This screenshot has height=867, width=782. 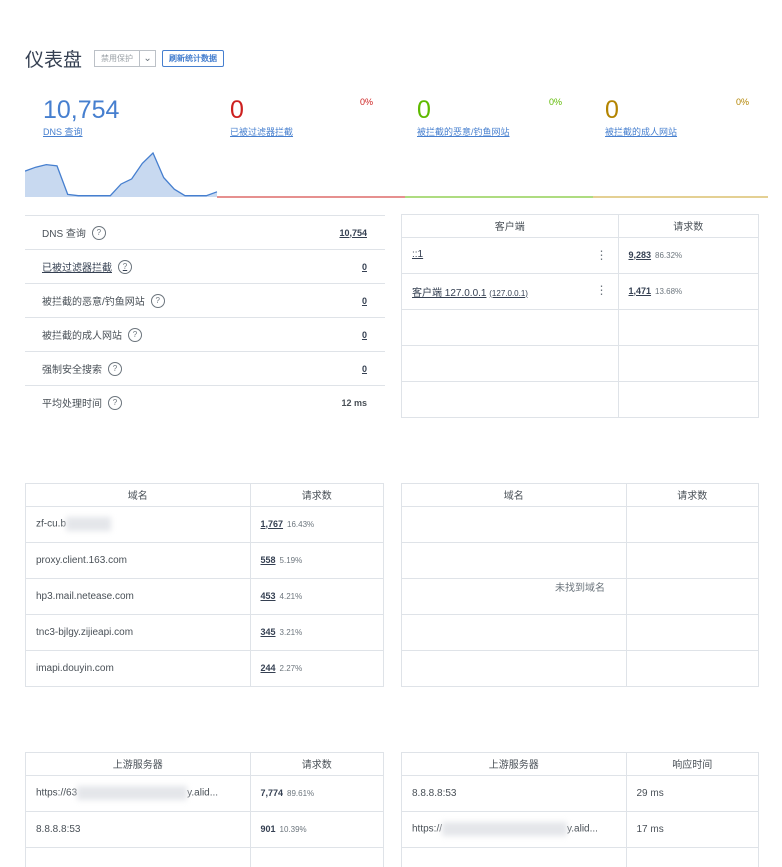 What do you see at coordinates (677, 116) in the screenshot?
I see `adult-tile: 0 被拦截的成人网站 0%` at bounding box center [677, 116].